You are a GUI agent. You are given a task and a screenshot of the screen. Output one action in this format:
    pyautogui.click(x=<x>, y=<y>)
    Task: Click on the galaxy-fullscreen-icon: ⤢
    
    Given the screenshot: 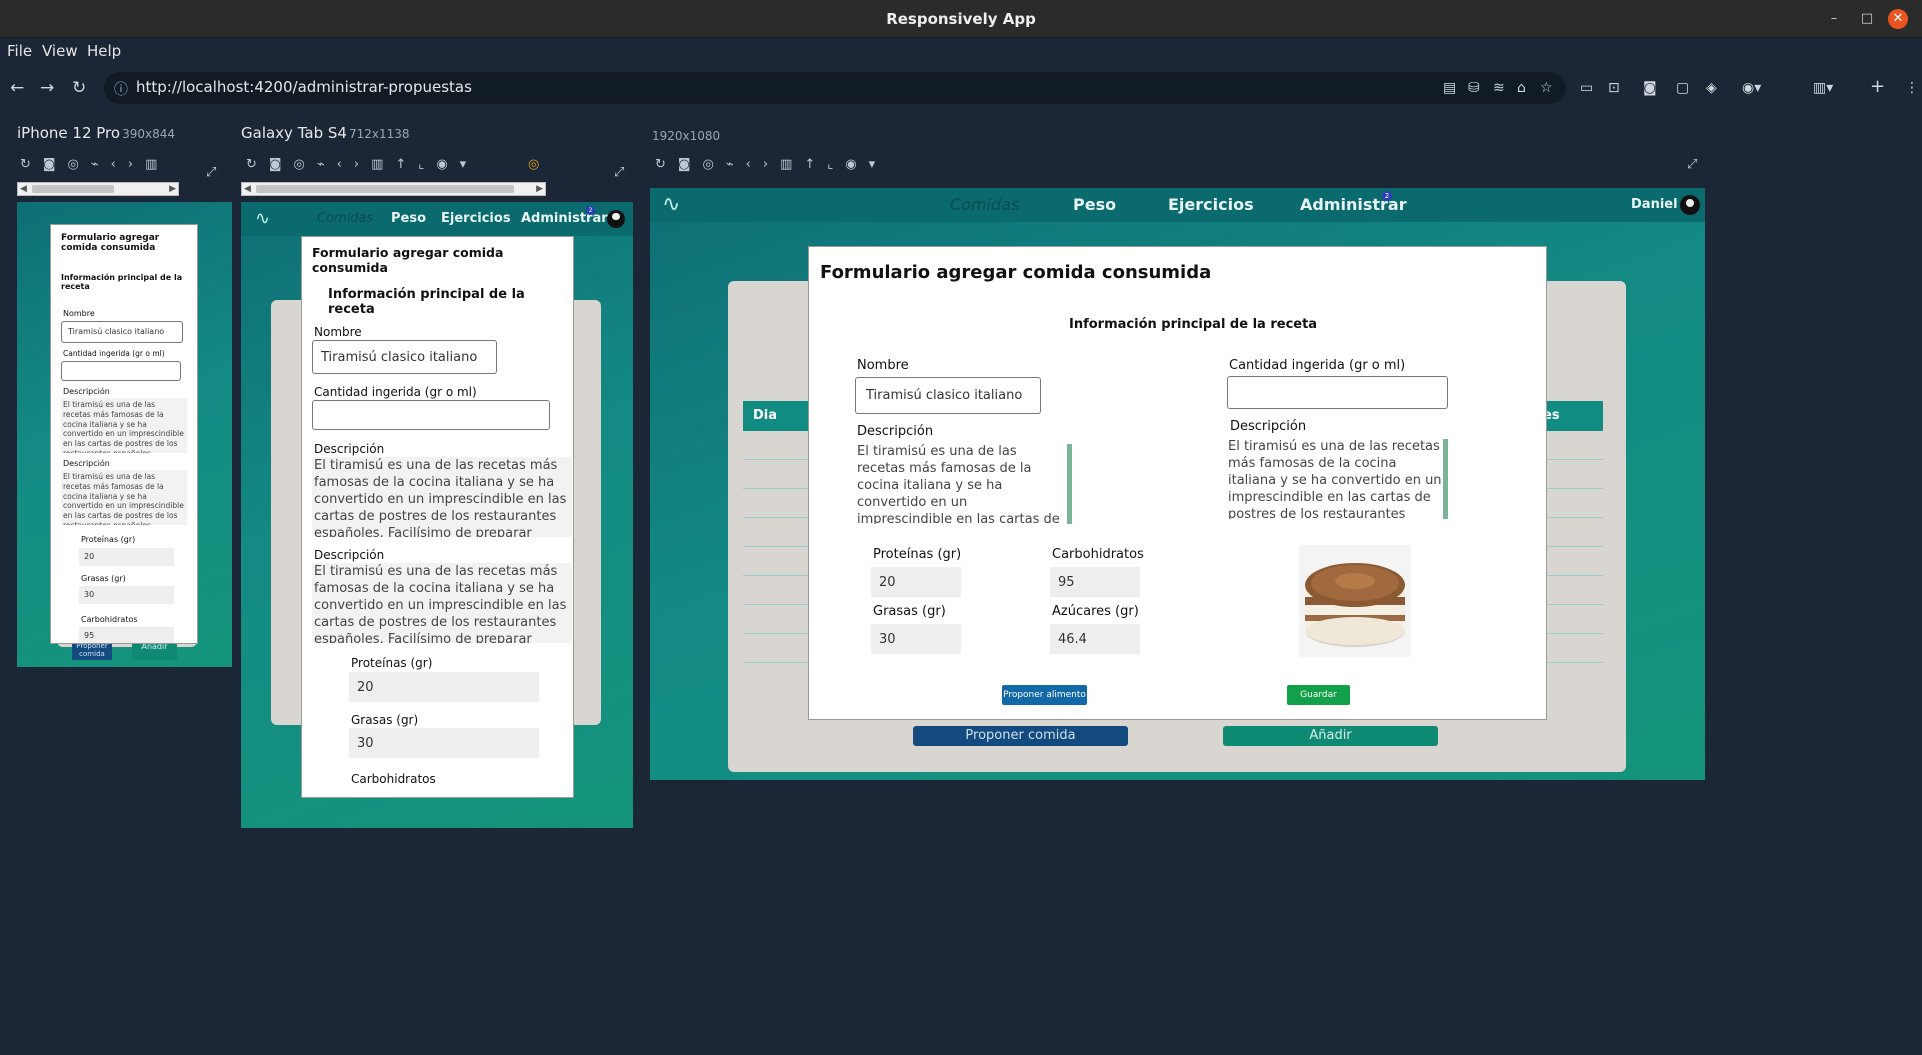 What is the action you would take?
    pyautogui.click(x=619, y=172)
    